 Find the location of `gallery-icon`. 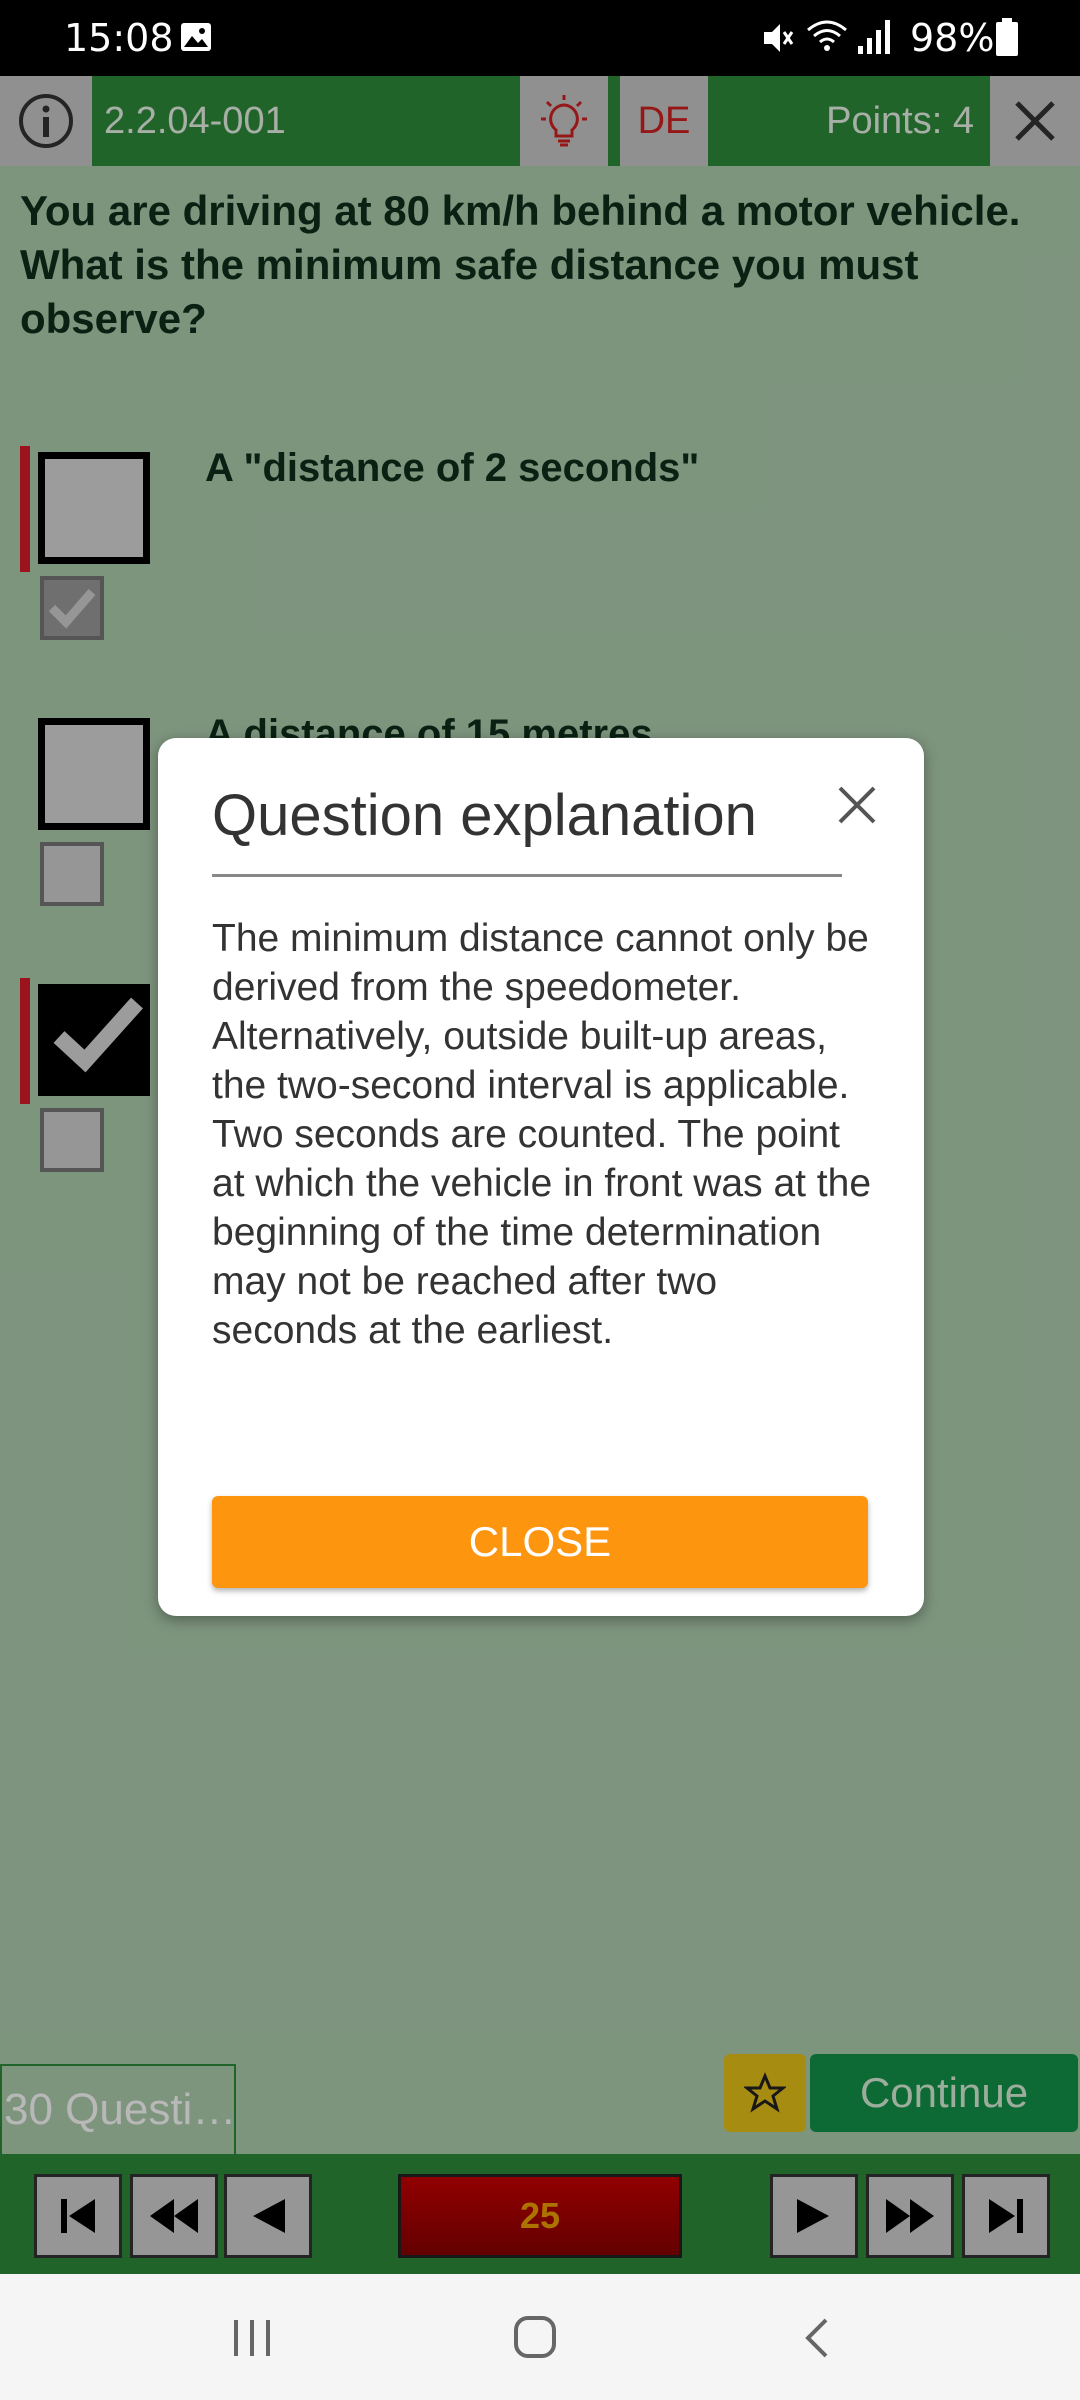

gallery-icon is located at coordinates (196, 37).